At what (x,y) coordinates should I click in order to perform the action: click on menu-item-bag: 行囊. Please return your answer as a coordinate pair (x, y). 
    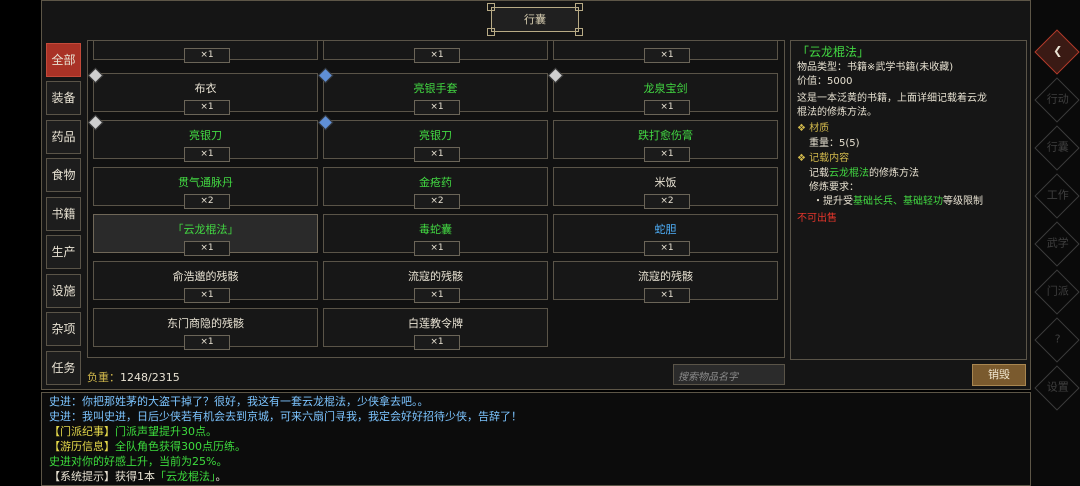
    Looking at the image, I should click on (1057, 148).